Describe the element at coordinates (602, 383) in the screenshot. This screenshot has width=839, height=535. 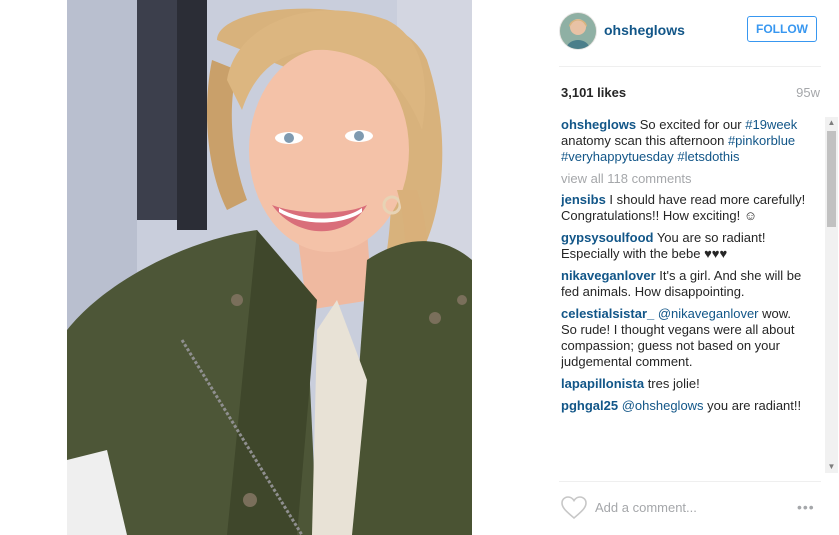
I see `comment-username: lapapillonista` at that location.